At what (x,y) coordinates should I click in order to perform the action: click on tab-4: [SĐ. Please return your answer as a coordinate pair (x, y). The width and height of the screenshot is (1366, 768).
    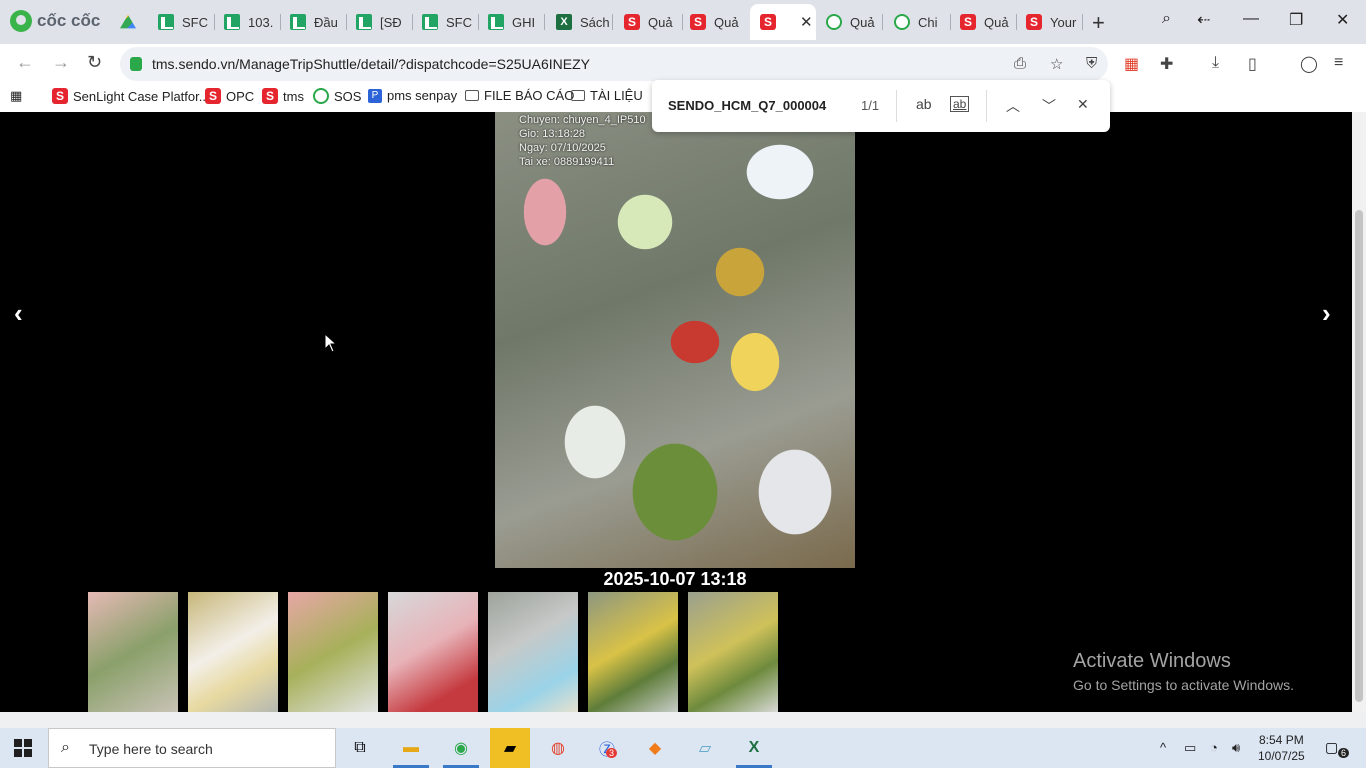
    Looking at the image, I should click on (378, 22).